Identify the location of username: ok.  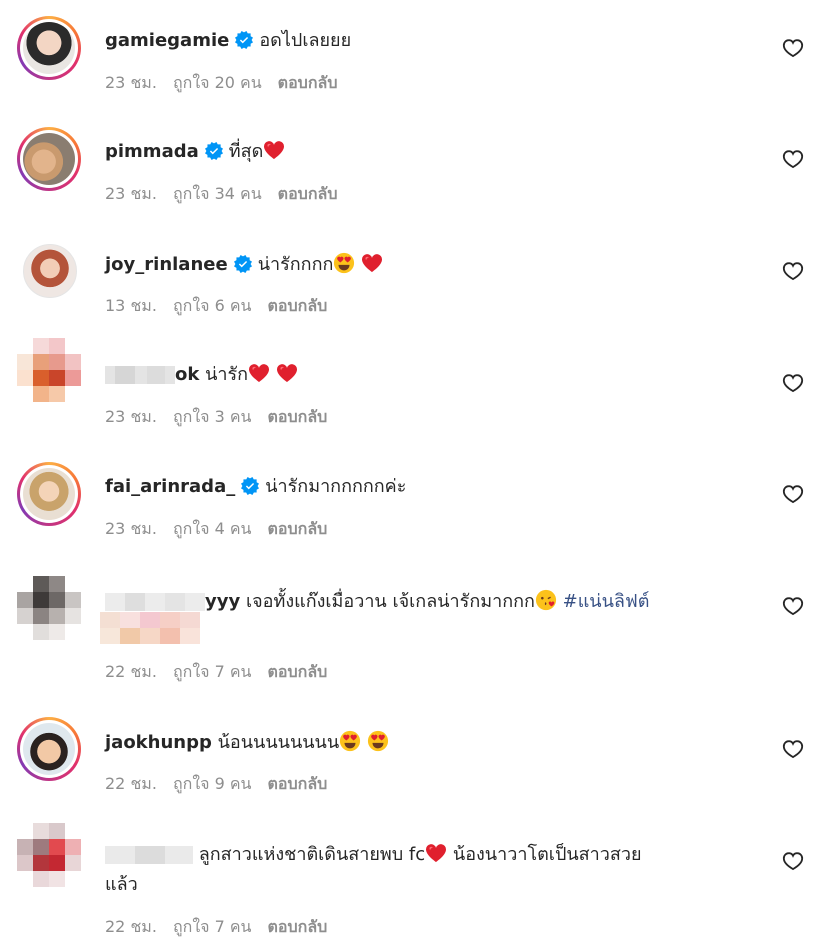
(187, 374).